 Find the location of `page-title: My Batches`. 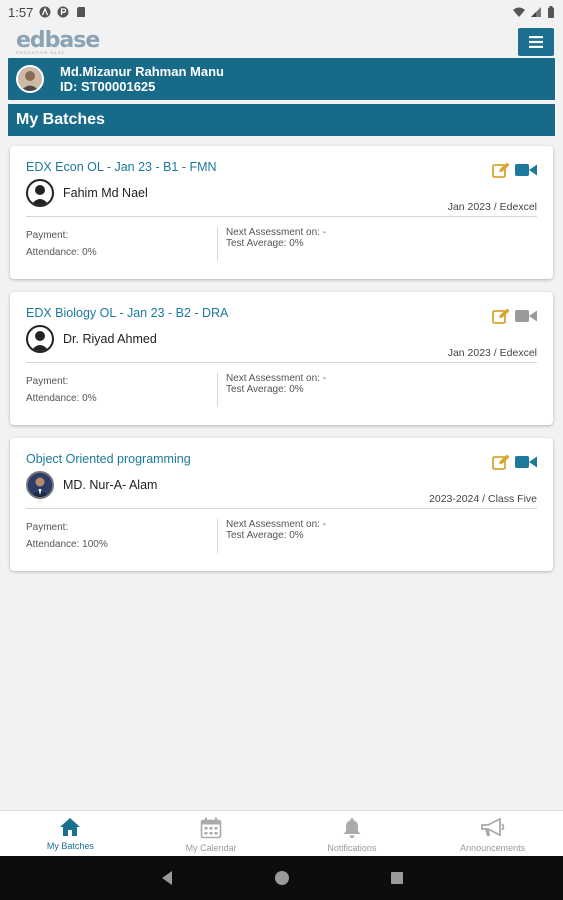

page-title: My Batches is located at coordinates (281, 120).